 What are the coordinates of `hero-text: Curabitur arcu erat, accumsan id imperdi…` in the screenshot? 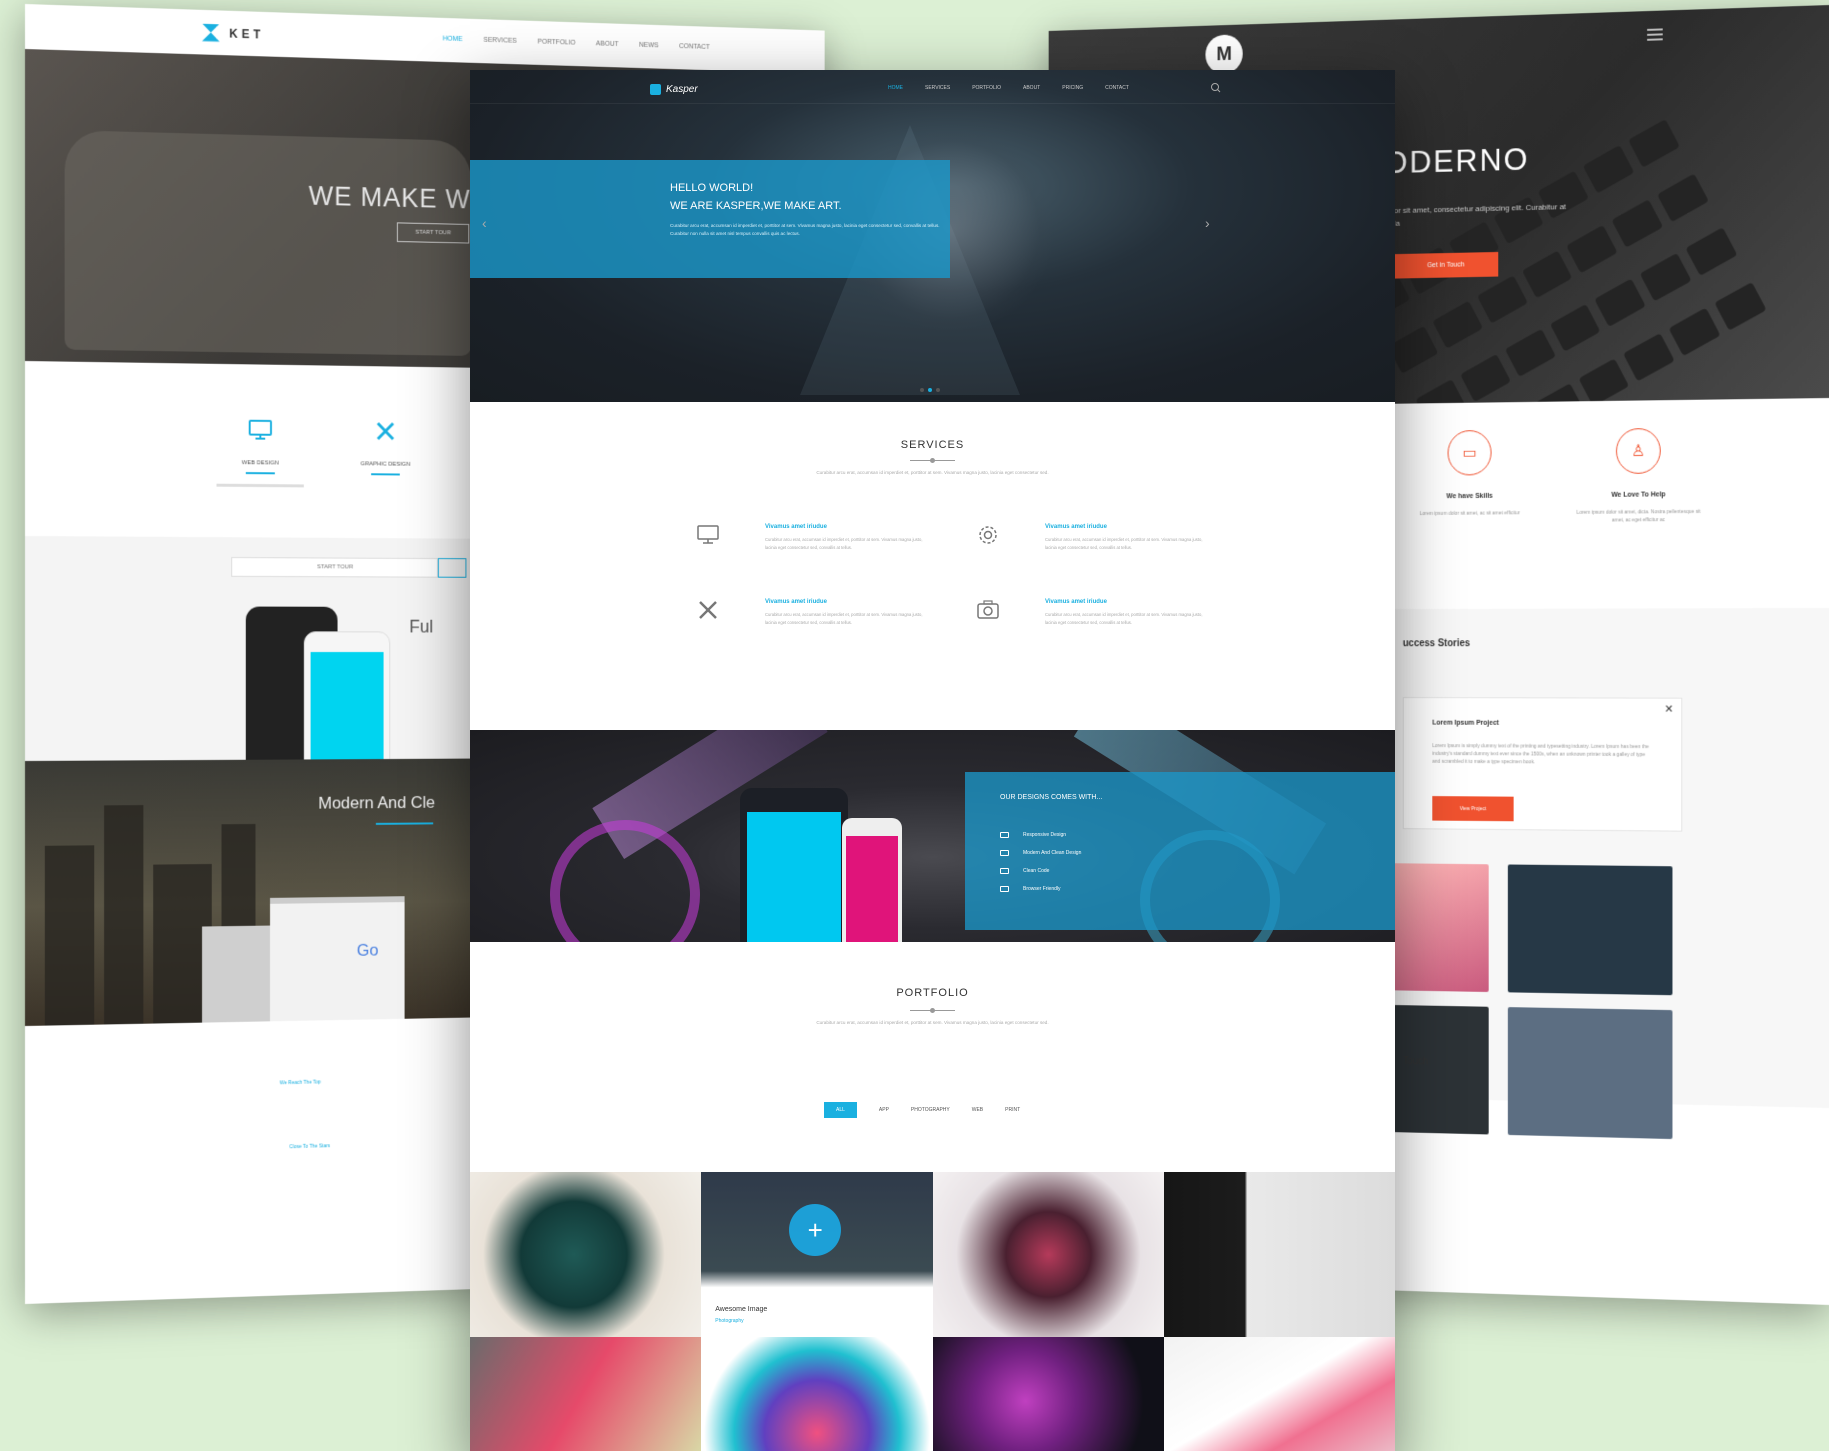 It's located at (805, 230).